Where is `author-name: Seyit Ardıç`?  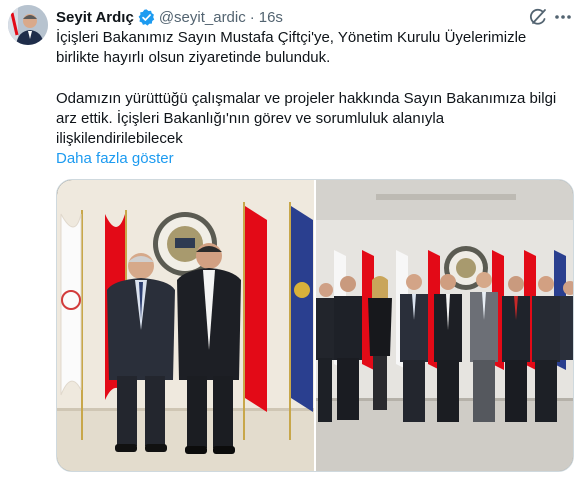 author-name: Seyit Ardıç is located at coordinates (95, 17).